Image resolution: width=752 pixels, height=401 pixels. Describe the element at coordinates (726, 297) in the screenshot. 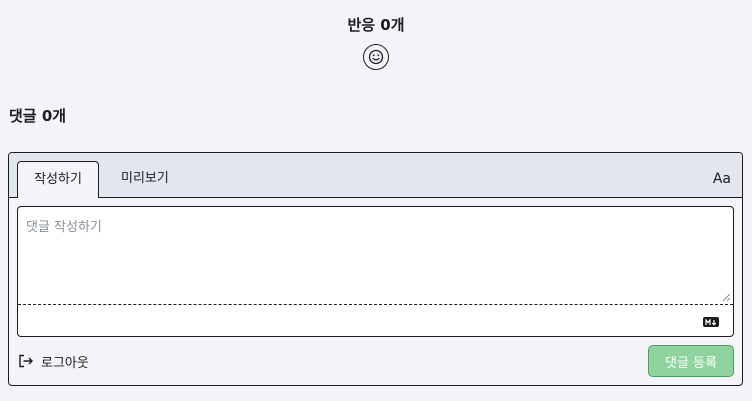

I see `resize-grip-icon` at that location.